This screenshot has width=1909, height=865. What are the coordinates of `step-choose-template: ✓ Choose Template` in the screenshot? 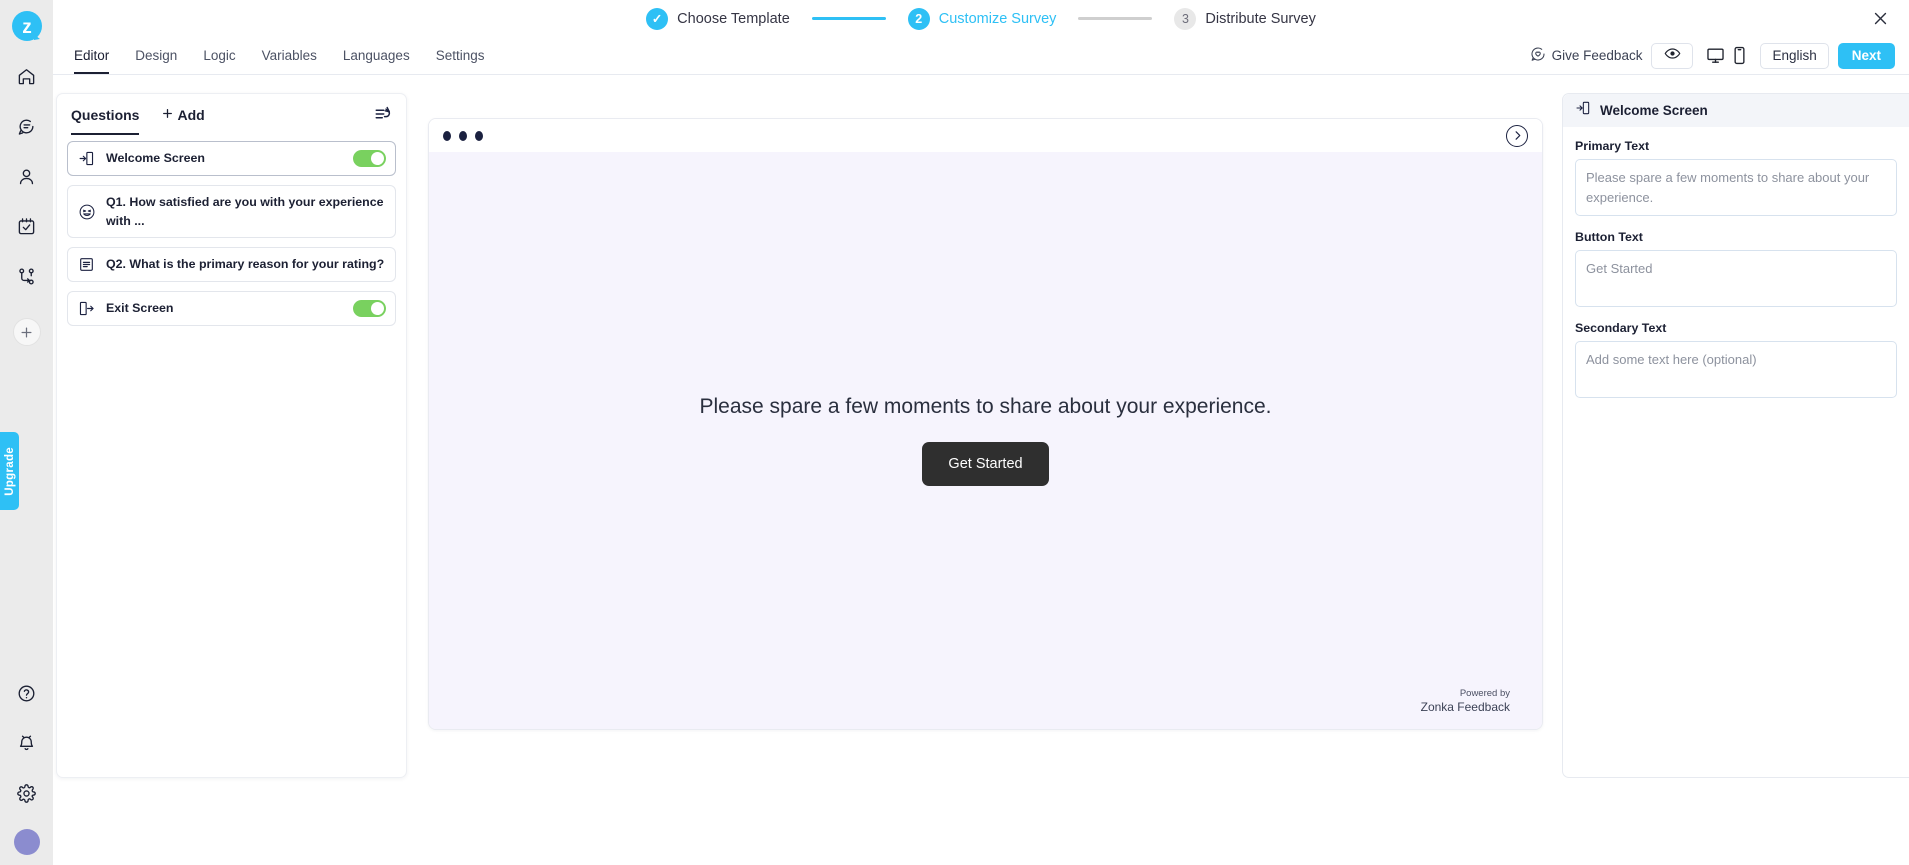 It's located at (718, 18).